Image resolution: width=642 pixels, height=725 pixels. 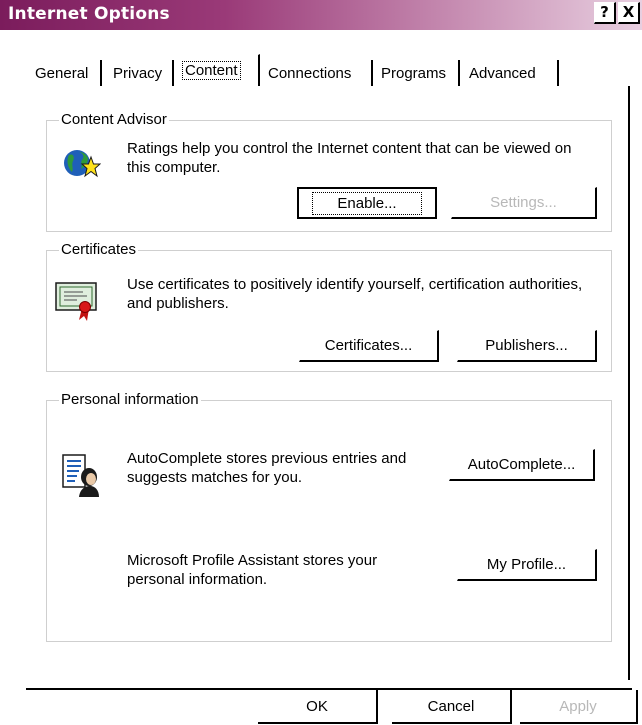 I want to click on tab-connections: Connections, so click(x=318, y=73).